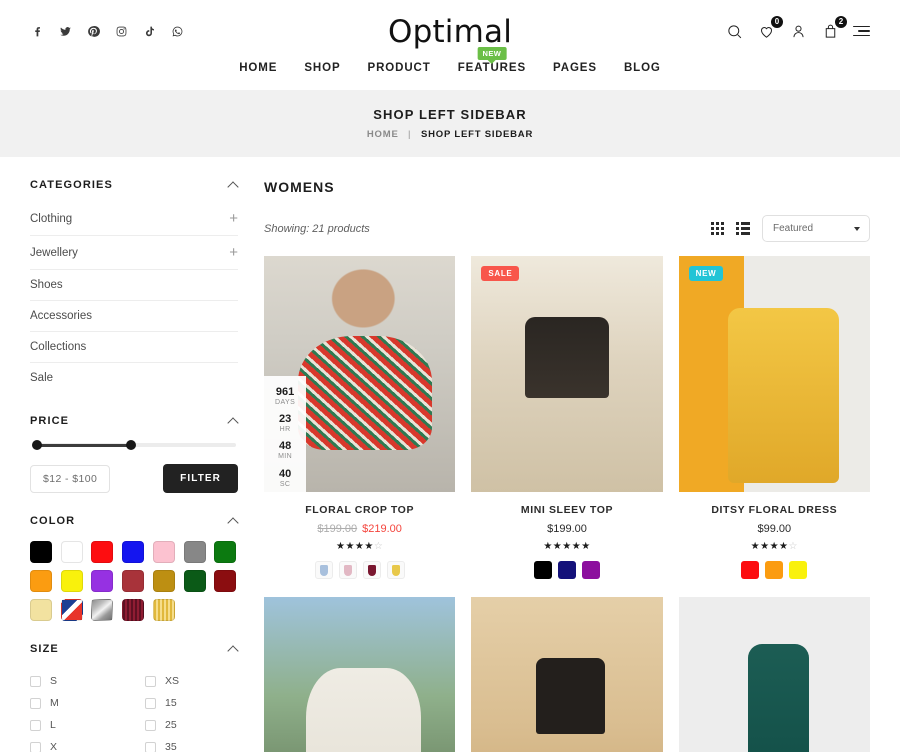 This screenshot has width=900, height=752. I want to click on product-thumbnail: SALE, so click(567, 374).